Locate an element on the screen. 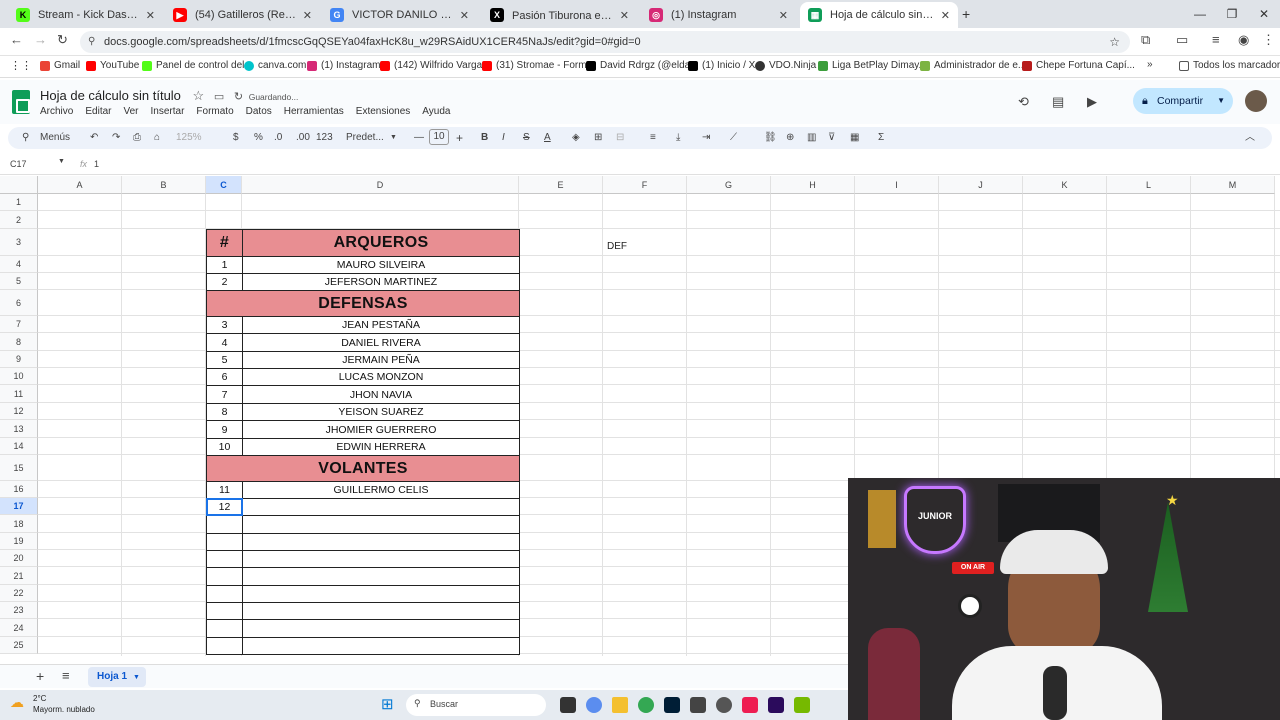  profile-icon: ◉ is located at coordinates (1243, 40).